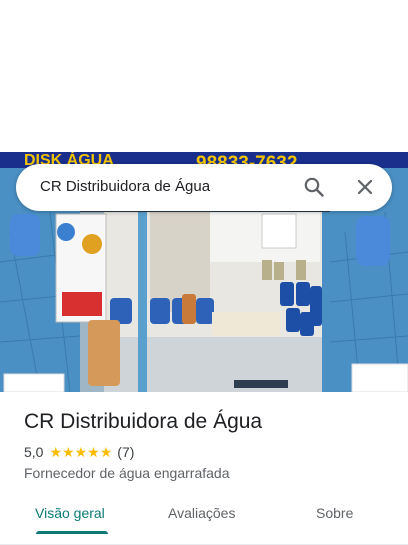 The image size is (408, 545). What do you see at coordinates (34, 452) in the screenshot?
I see `rating-value: 5,0` at bounding box center [34, 452].